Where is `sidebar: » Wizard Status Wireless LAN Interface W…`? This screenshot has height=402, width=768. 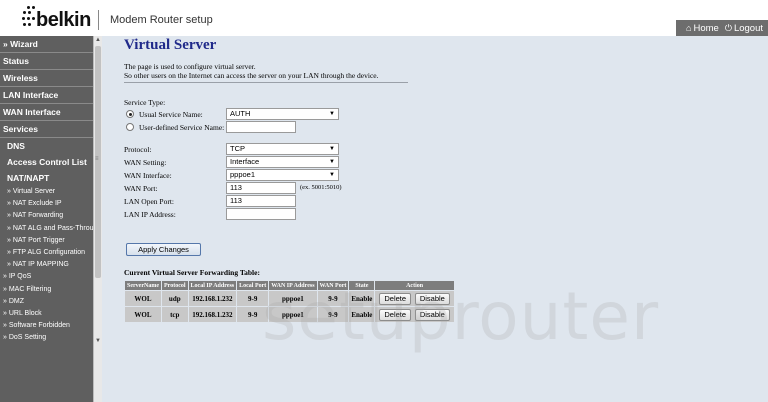
sidebar: » Wizard Status Wireless LAN Interface W… is located at coordinates (51, 219).